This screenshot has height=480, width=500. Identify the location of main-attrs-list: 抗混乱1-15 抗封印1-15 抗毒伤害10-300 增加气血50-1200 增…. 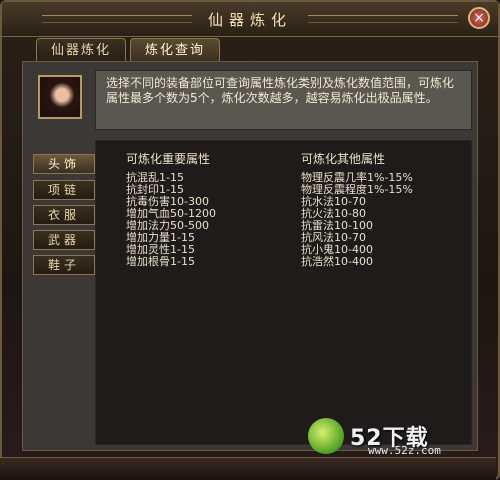
(171, 220).